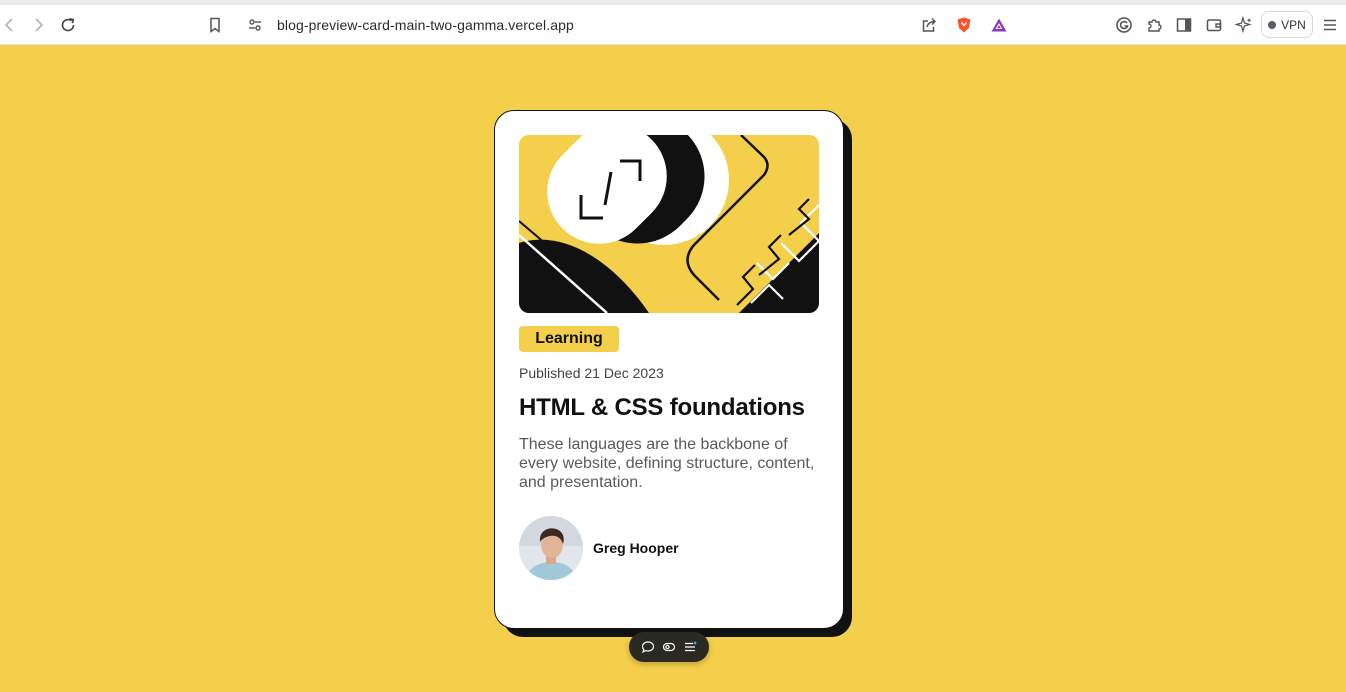 The image size is (1346, 692). Describe the element at coordinates (669, 224) in the screenshot. I see `hero-illustration` at that location.